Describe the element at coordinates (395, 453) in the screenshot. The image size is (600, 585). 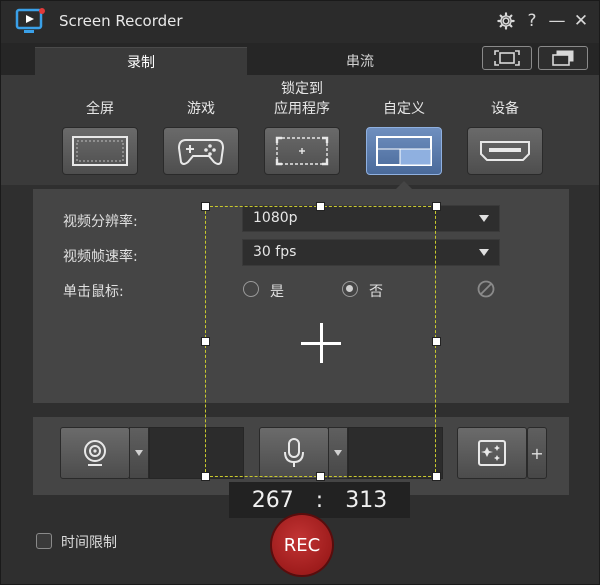
I see `microphone-level` at that location.